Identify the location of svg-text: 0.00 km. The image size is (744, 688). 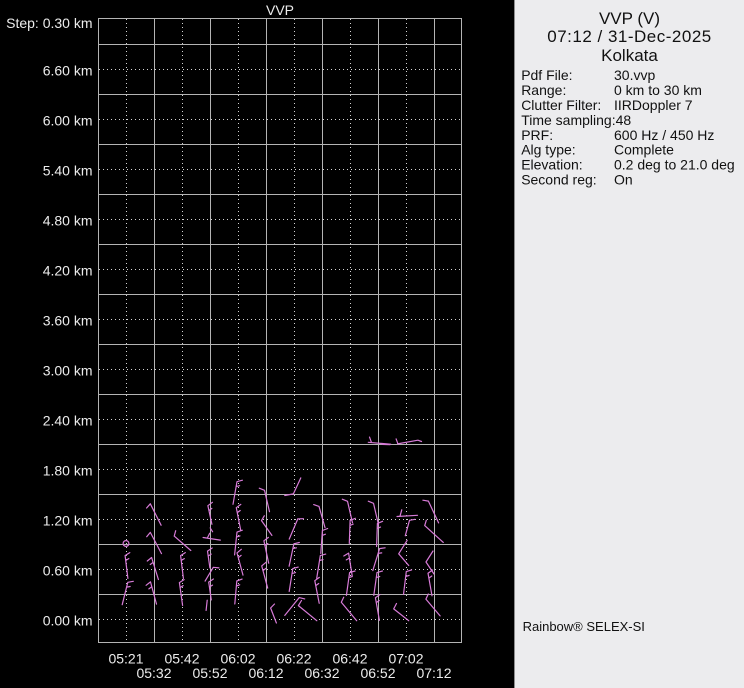
(68, 620).